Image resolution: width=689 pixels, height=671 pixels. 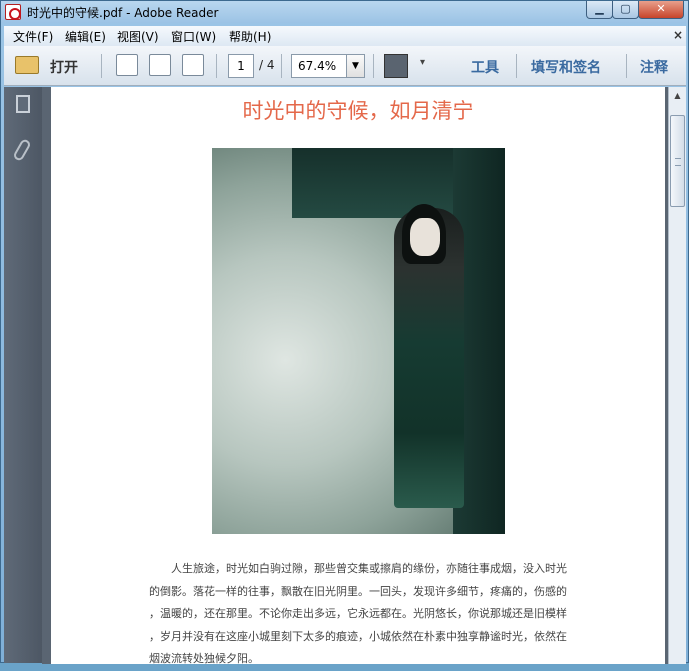 I want to click on export-pdf-icon, so click(x=160, y=65).